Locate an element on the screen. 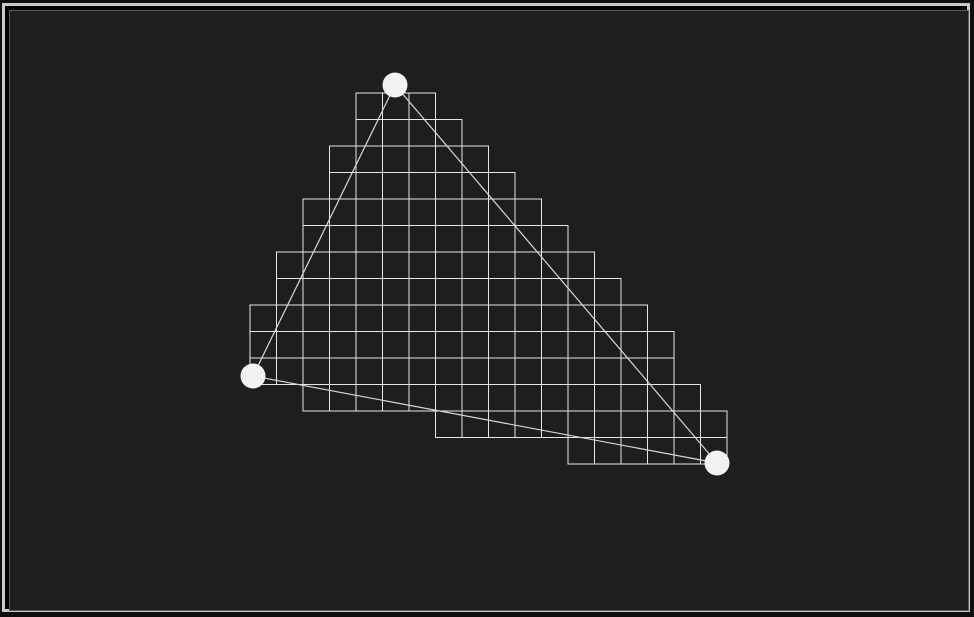 The width and height of the screenshot is (974, 617). vertex-right is located at coordinates (717, 463).